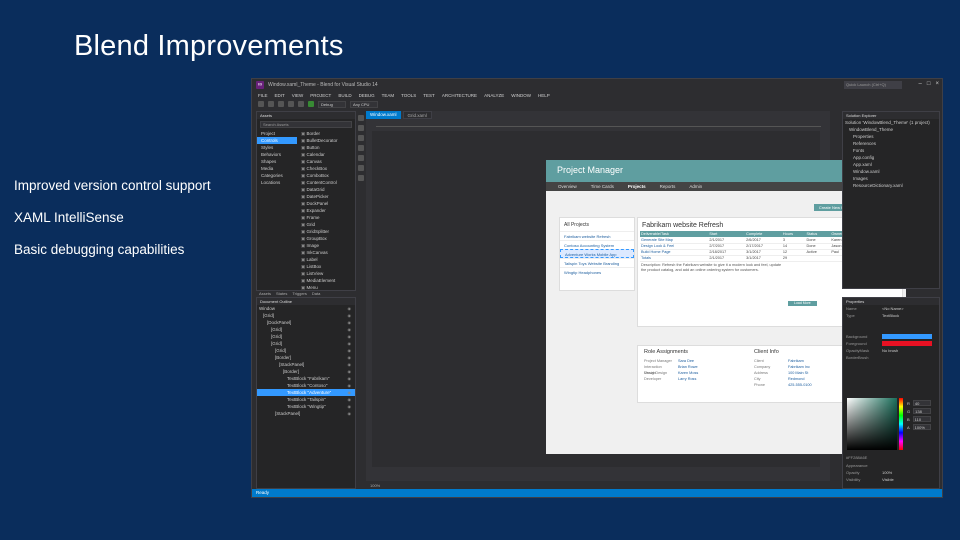 This screenshot has width=960, height=540. I want to click on menu-item-architecture: ARCHITECTURE, so click(459, 95).